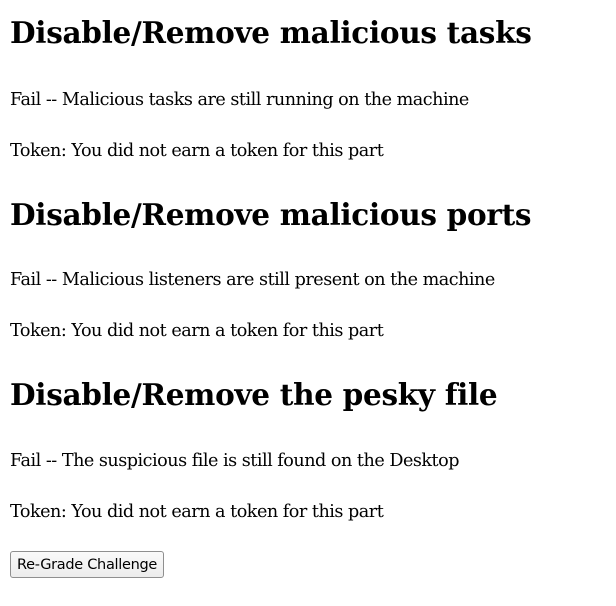  What do you see at coordinates (254, 394) in the screenshot?
I see `section-title: Disable/Remove the pesky file` at bounding box center [254, 394].